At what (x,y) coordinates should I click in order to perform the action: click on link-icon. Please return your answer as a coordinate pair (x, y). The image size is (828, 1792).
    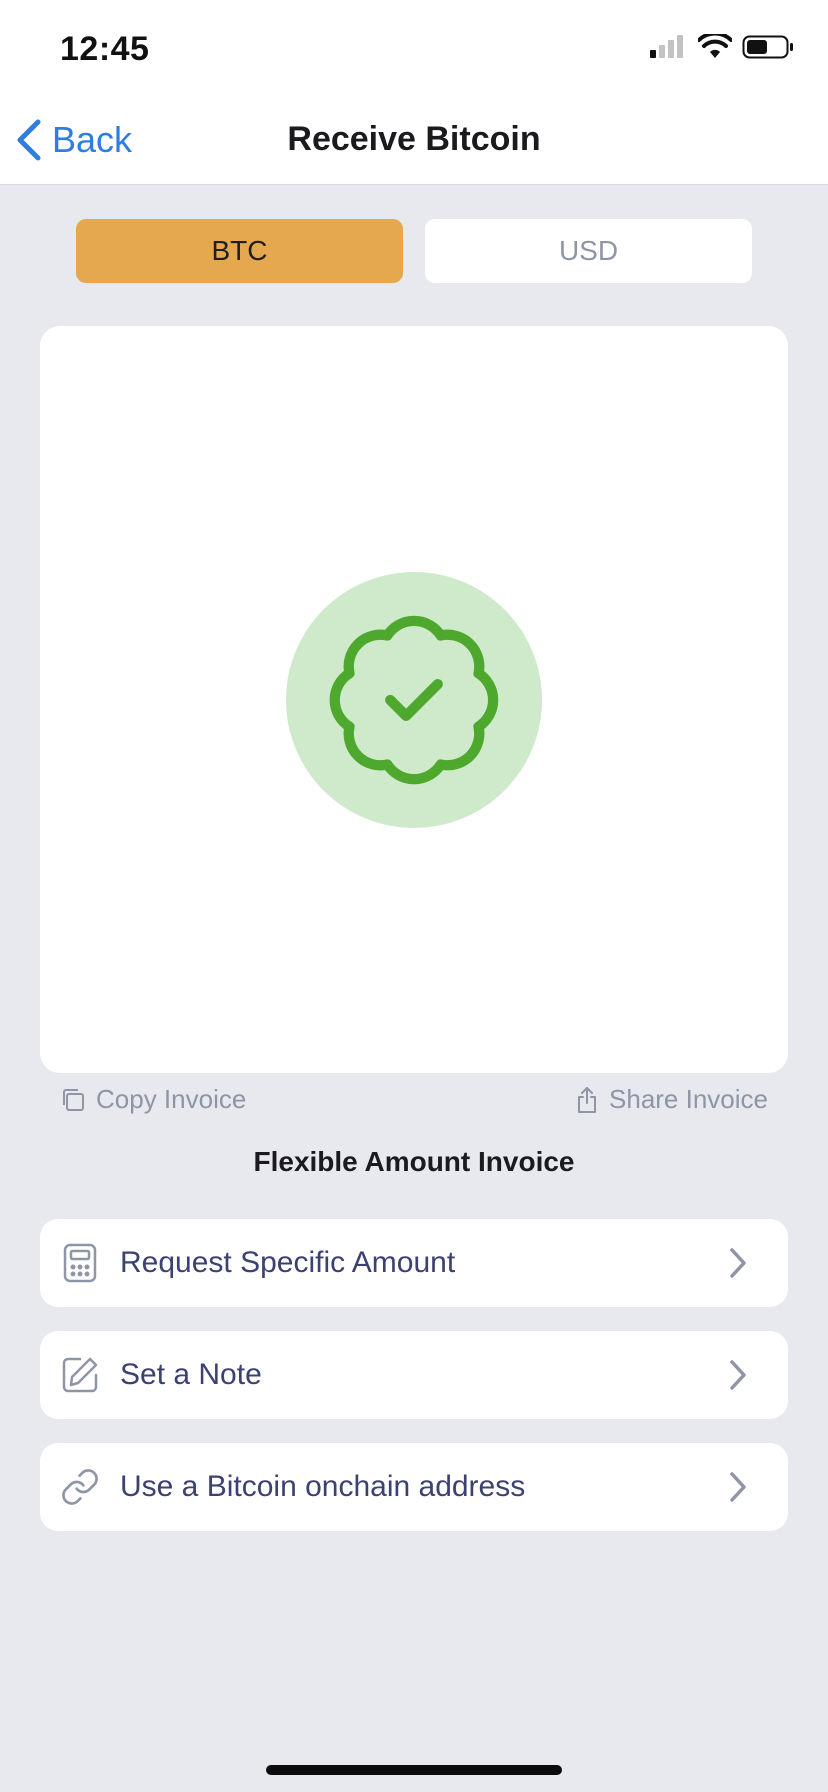
    Looking at the image, I should click on (80, 1487).